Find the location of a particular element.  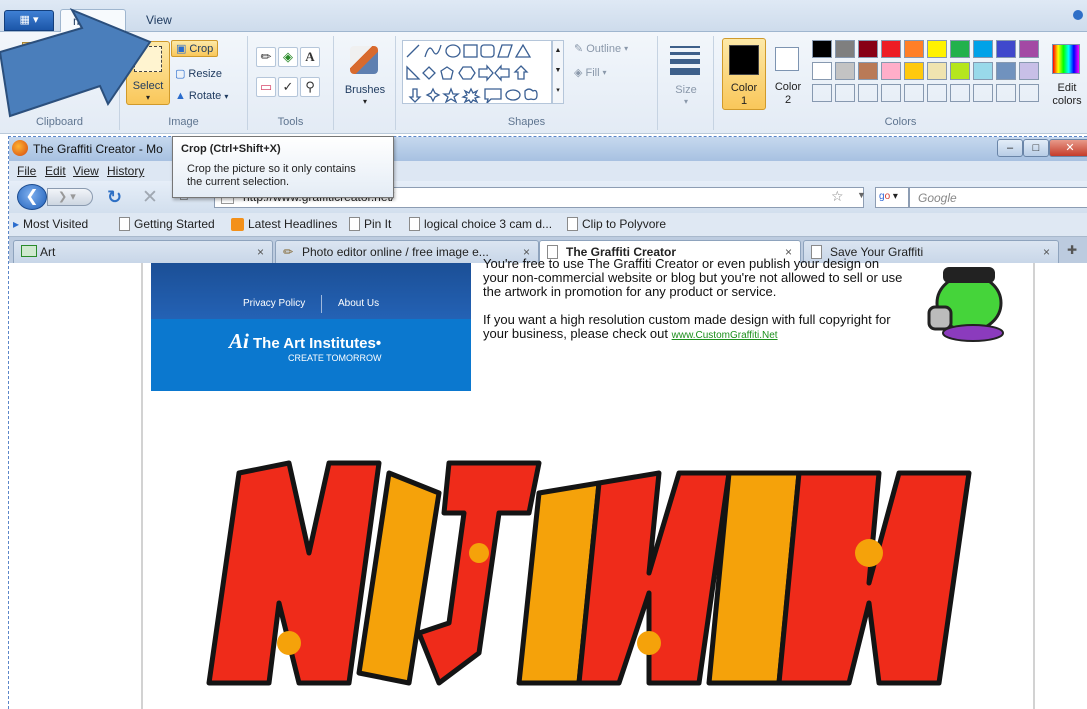

page-icon is located at coordinates (124, 224).